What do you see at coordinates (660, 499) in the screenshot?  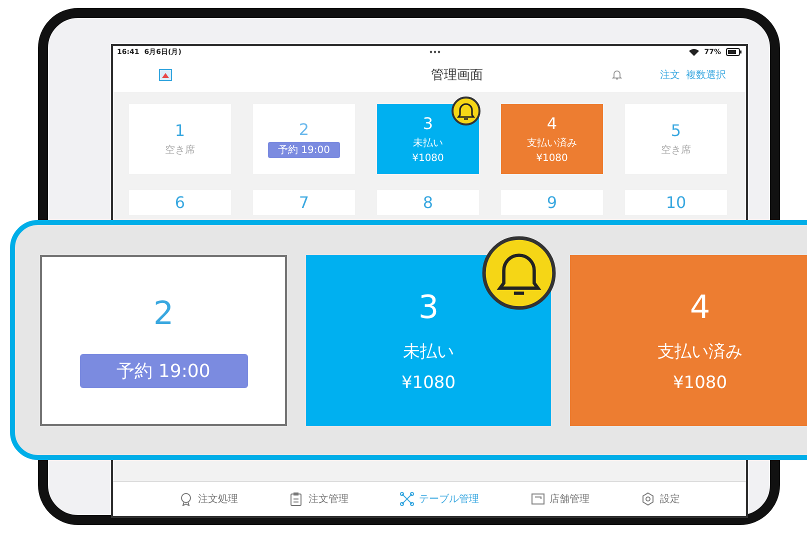 I see `tab-item: 設定` at bounding box center [660, 499].